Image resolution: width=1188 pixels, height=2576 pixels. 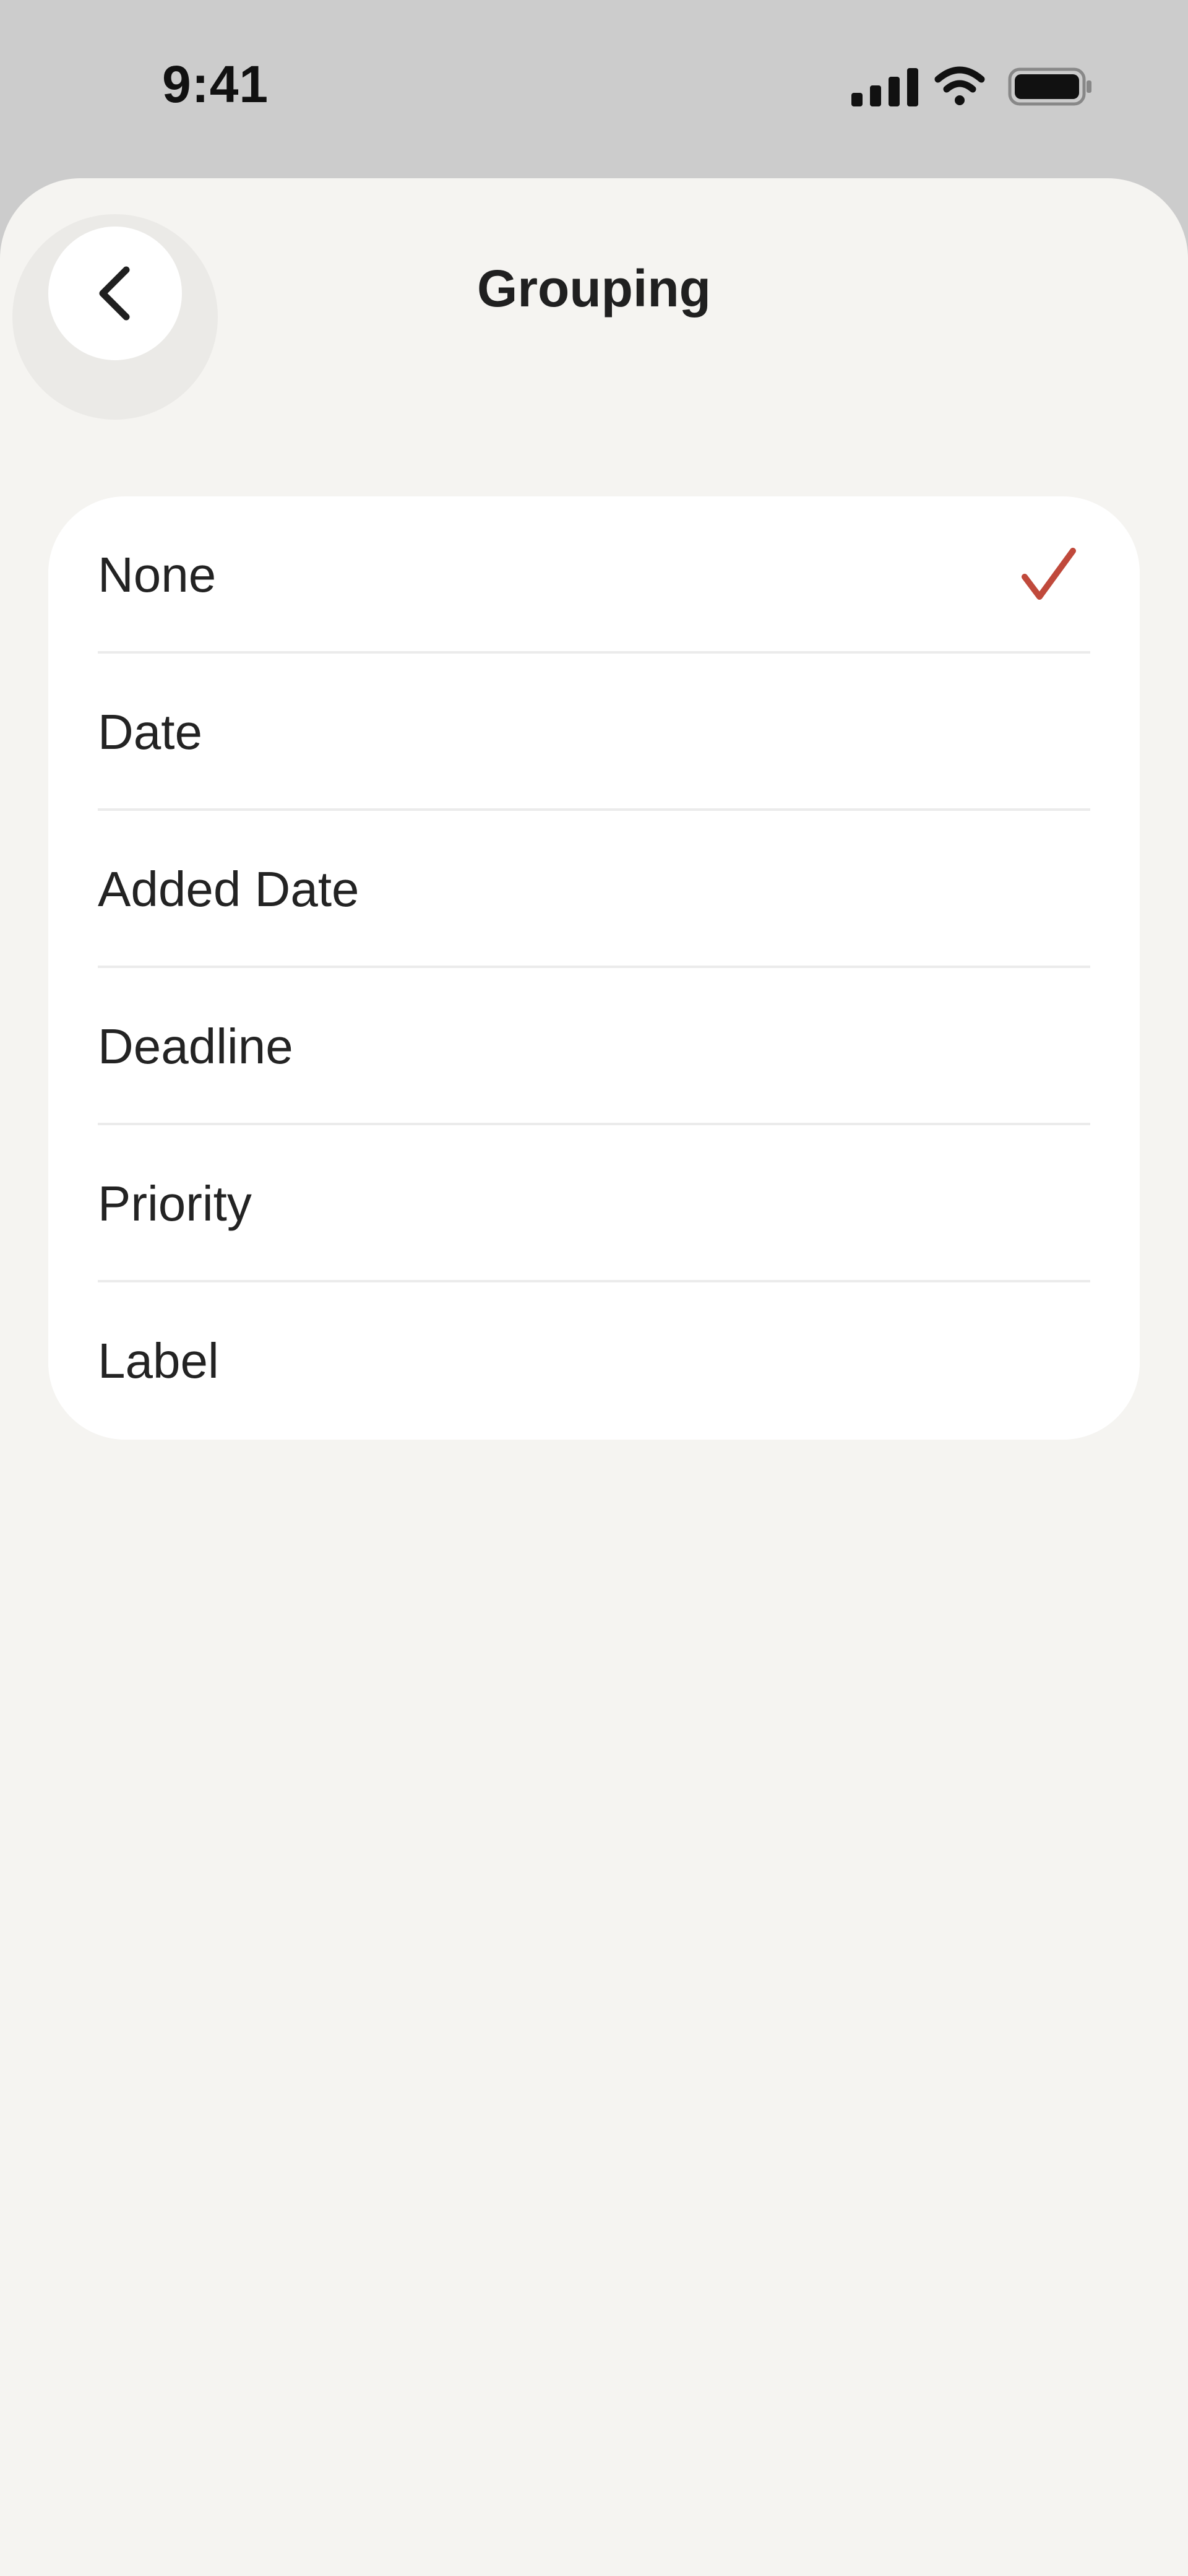 What do you see at coordinates (1049, 574) in the screenshot?
I see `checkmark-icon` at bounding box center [1049, 574].